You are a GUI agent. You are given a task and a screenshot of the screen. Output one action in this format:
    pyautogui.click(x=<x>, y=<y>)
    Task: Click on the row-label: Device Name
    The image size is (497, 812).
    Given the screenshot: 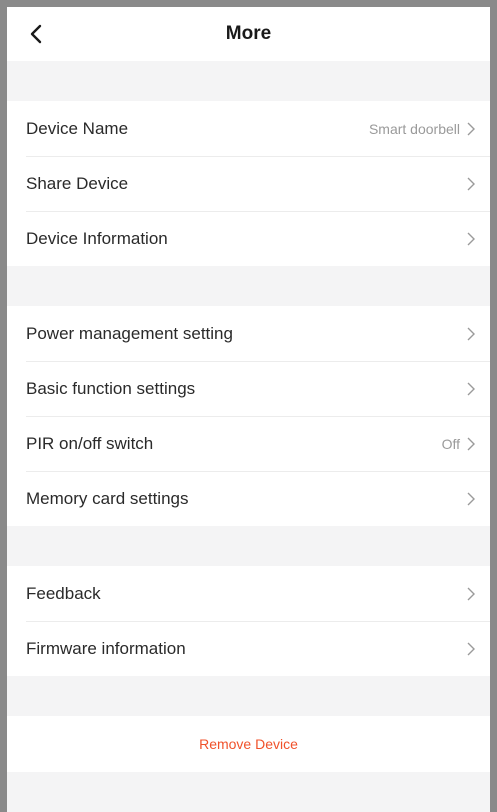 What is the action you would take?
    pyautogui.click(x=77, y=128)
    